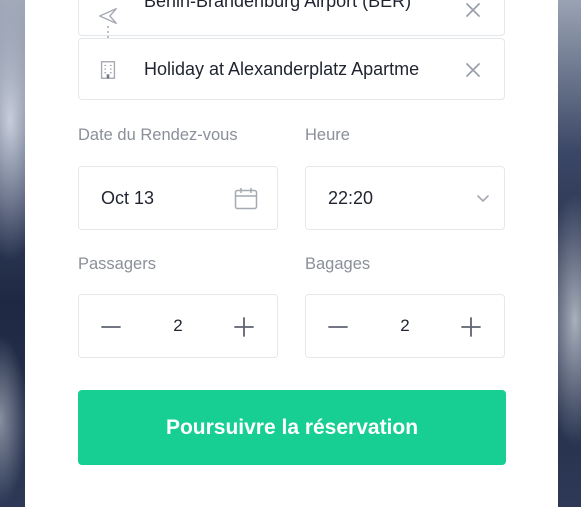  Describe the element at coordinates (292, 427) in the screenshot. I see `continue-booking-button: Poursuivre la réservation` at that location.